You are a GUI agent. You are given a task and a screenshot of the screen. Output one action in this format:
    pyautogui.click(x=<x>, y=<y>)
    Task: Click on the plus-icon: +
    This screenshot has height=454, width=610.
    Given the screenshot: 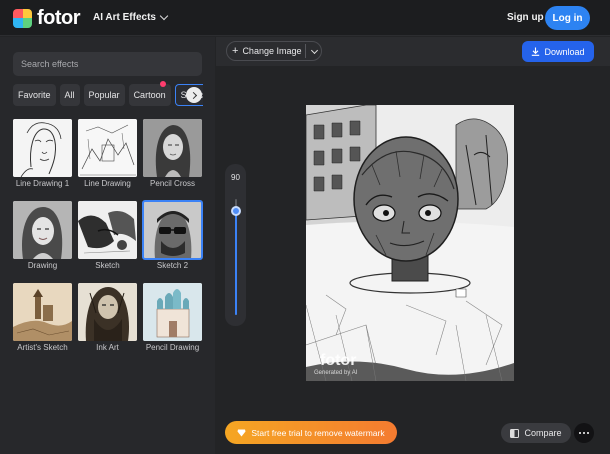 What is the action you would take?
    pyautogui.click(x=235, y=51)
    